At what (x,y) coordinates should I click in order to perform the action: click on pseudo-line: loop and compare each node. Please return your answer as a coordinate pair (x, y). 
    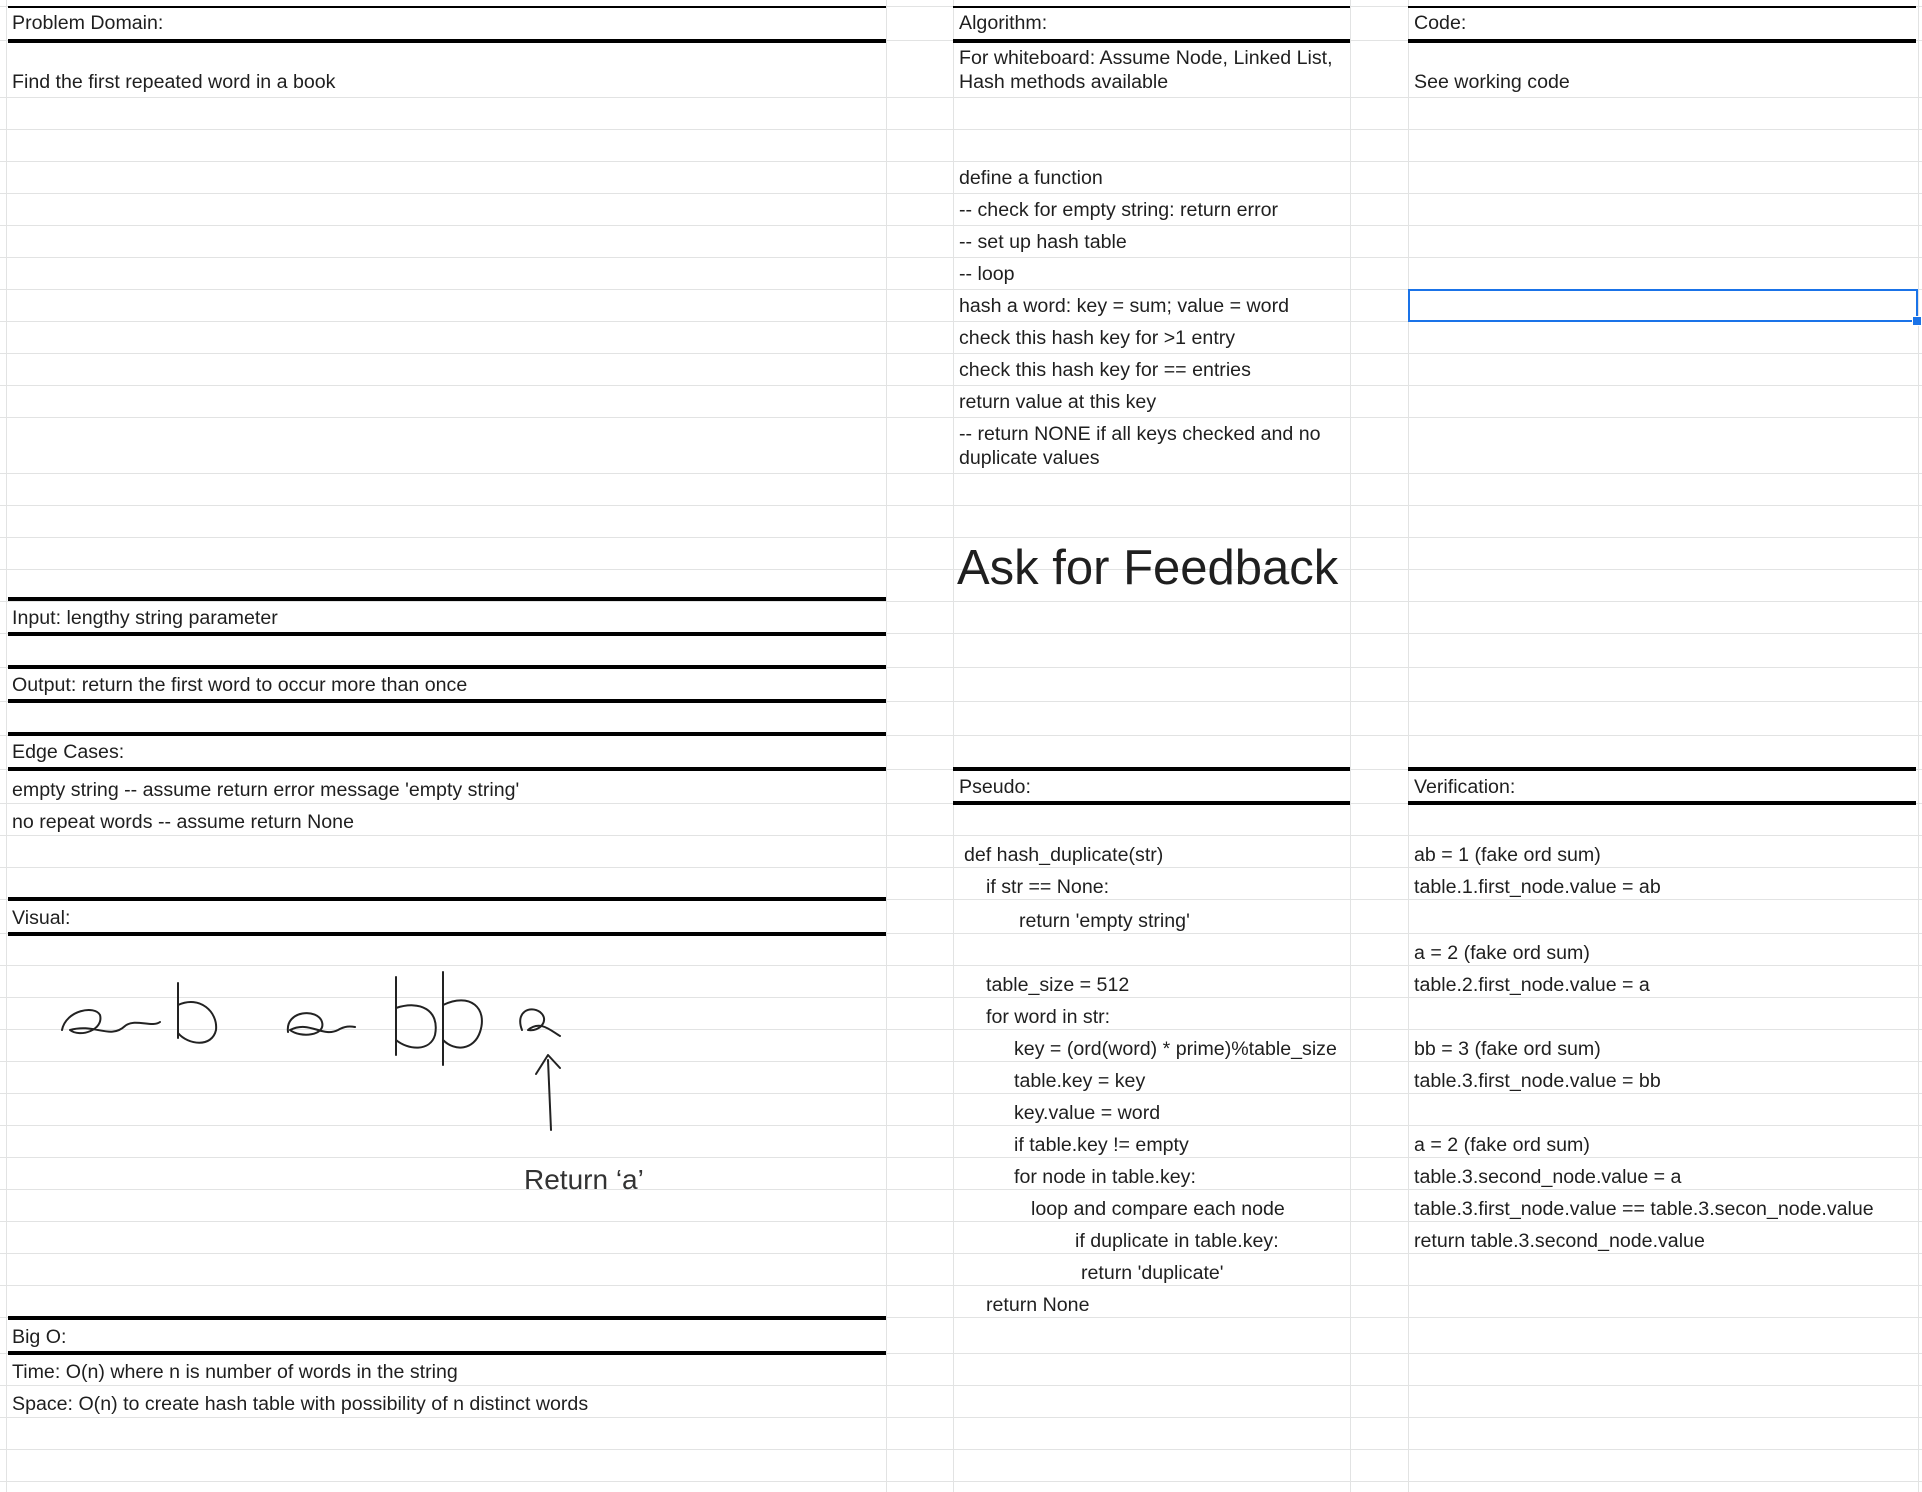
    Looking at the image, I should click on (1158, 1209).